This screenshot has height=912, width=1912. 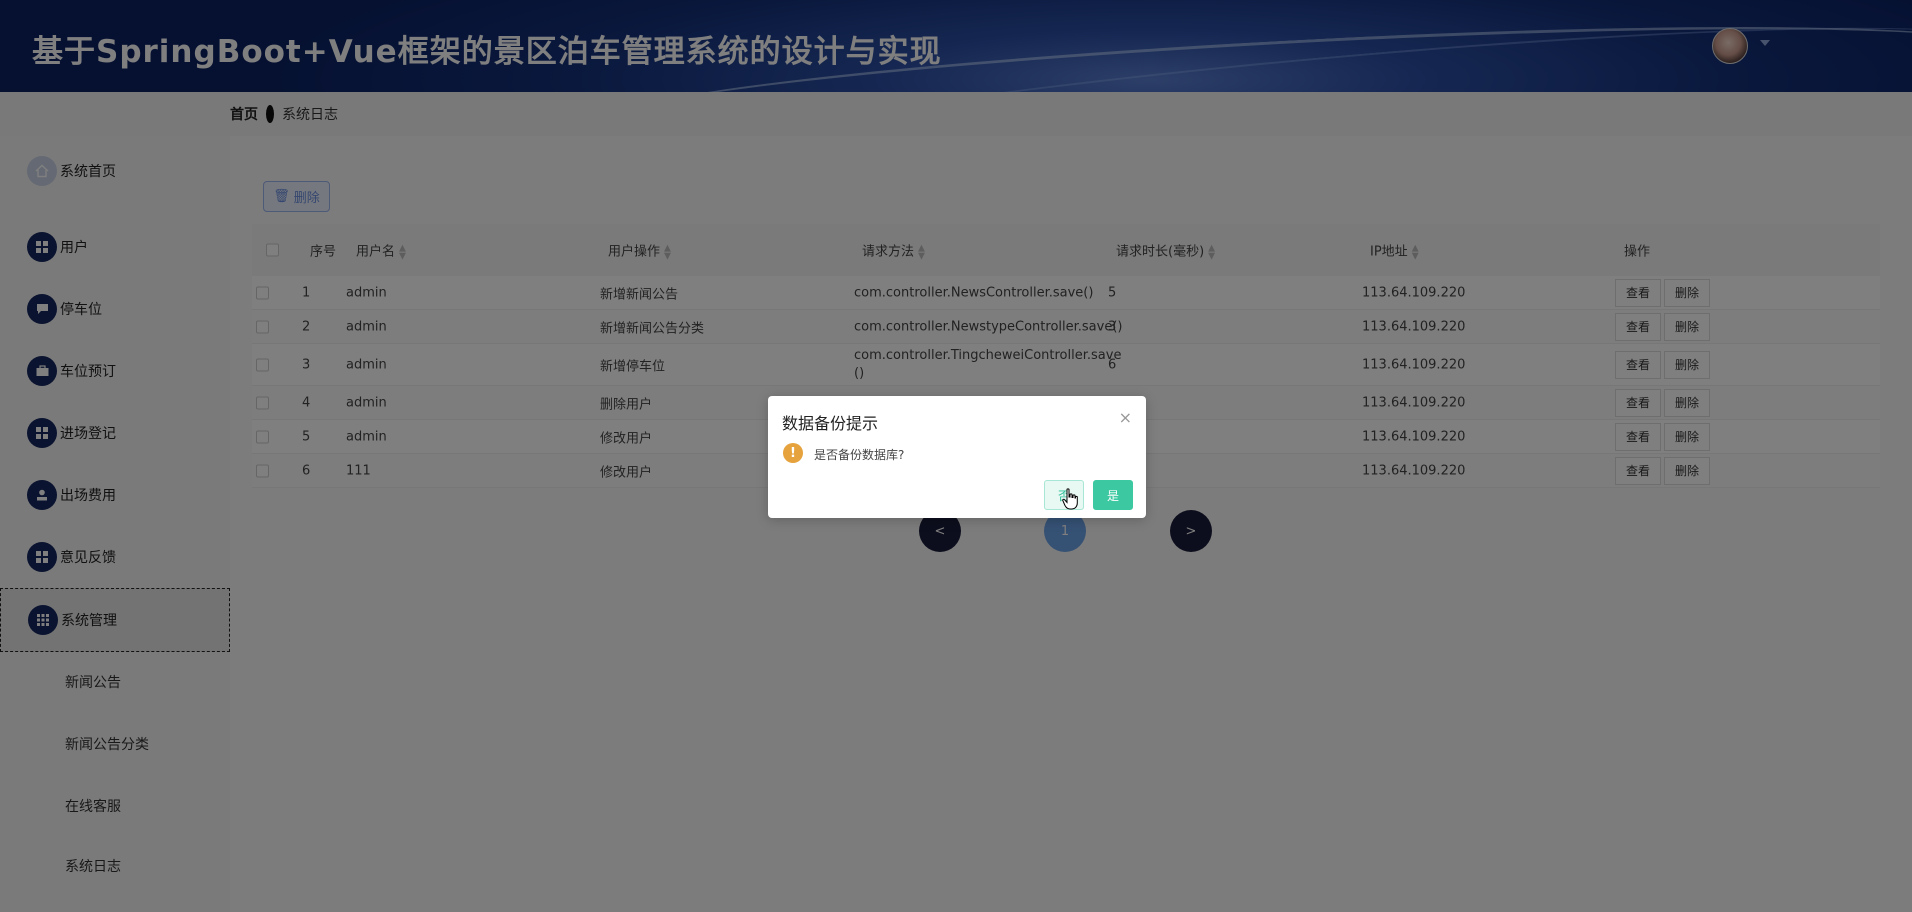 I want to click on confirm-button: 是, so click(x=1113, y=495).